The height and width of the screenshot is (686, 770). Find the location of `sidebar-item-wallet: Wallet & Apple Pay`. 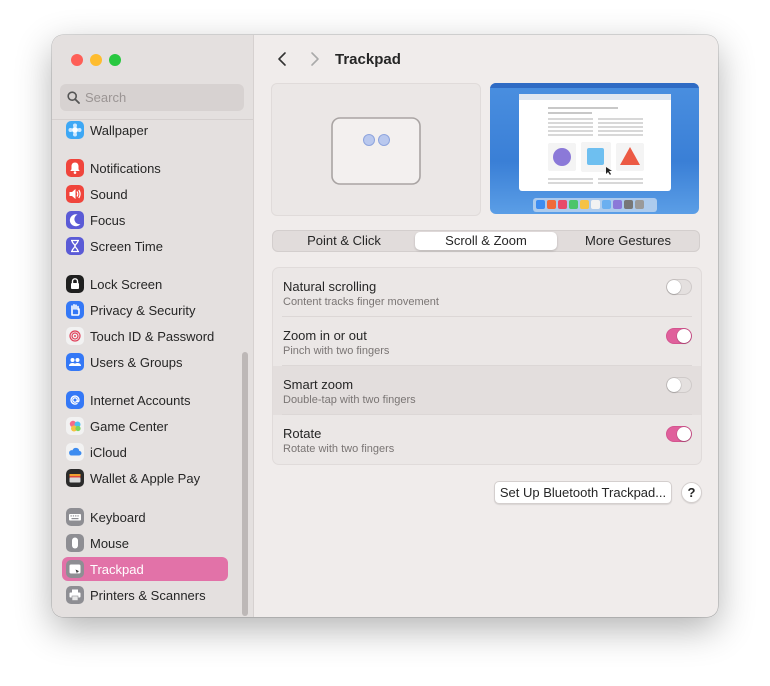

sidebar-item-wallet: Wallet & Apple Pay is located at coordinates (145, 478).